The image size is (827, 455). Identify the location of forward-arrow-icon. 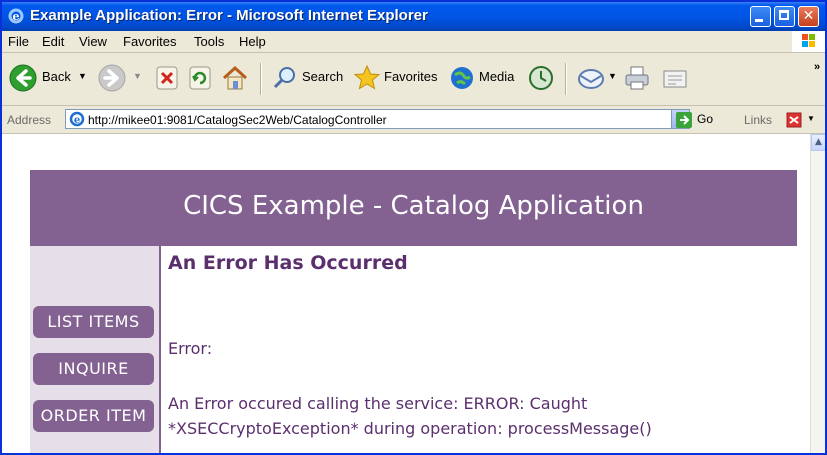
(112, 78).